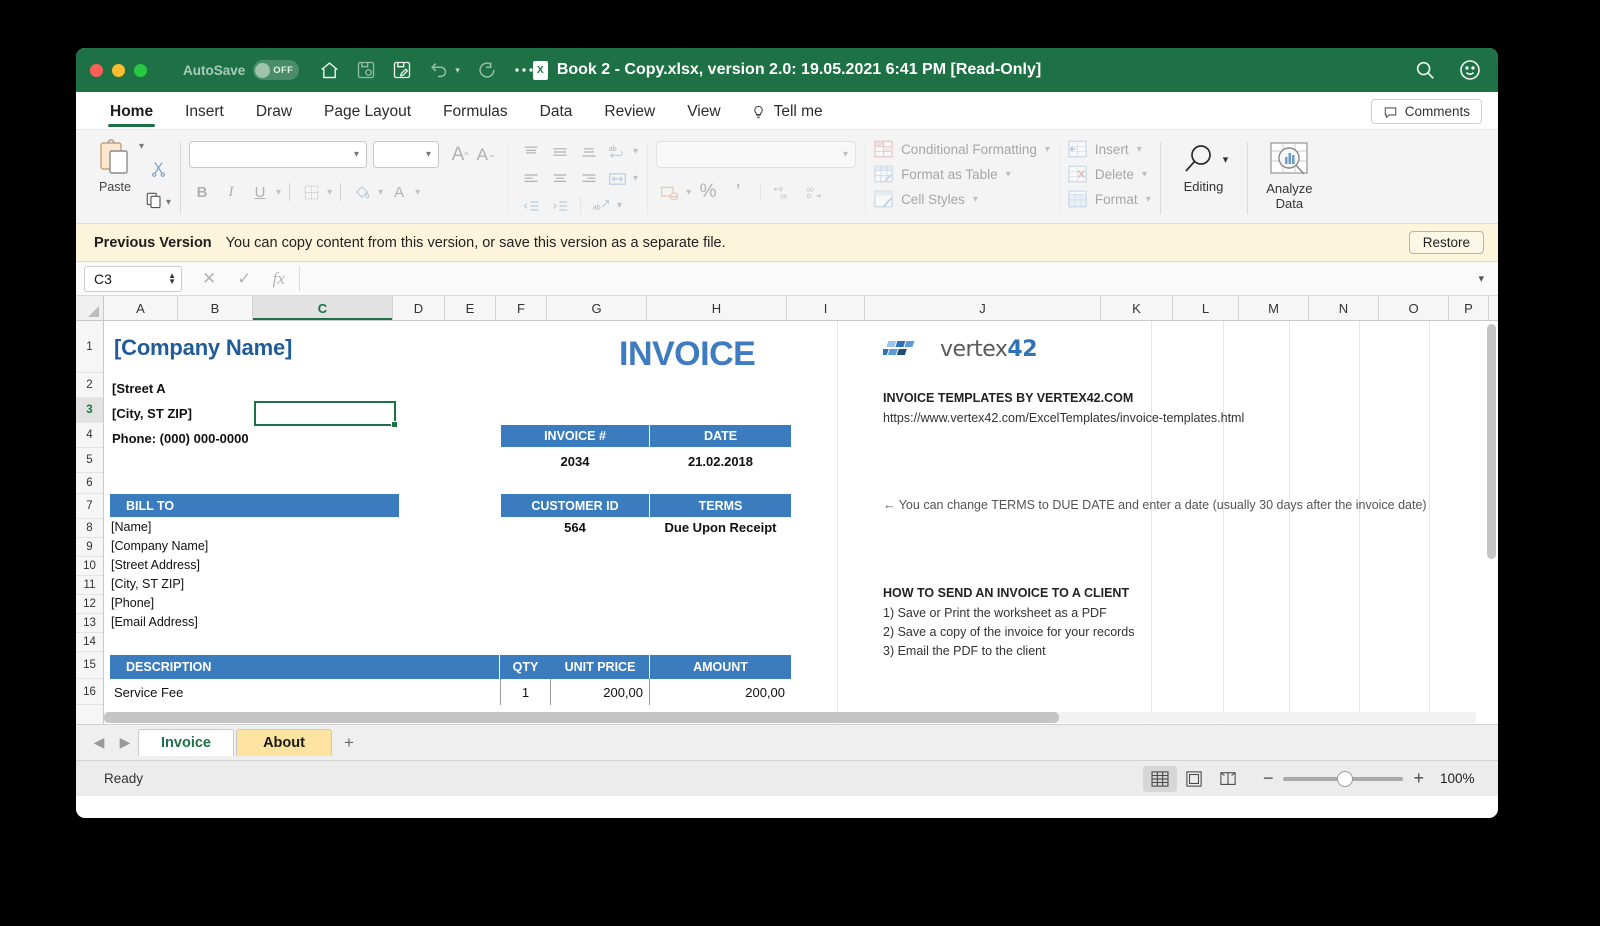 This screenshot has height=926, width=1600. What do you see at coordinates (186, 742) in the screenshot?
I see `sheet-tab-invoice: Invoice` at bounding box center [186, 742].